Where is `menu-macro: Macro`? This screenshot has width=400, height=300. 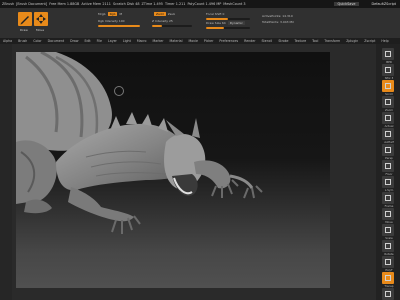 menu-macro: Macro is located at coordinates (142, 41).